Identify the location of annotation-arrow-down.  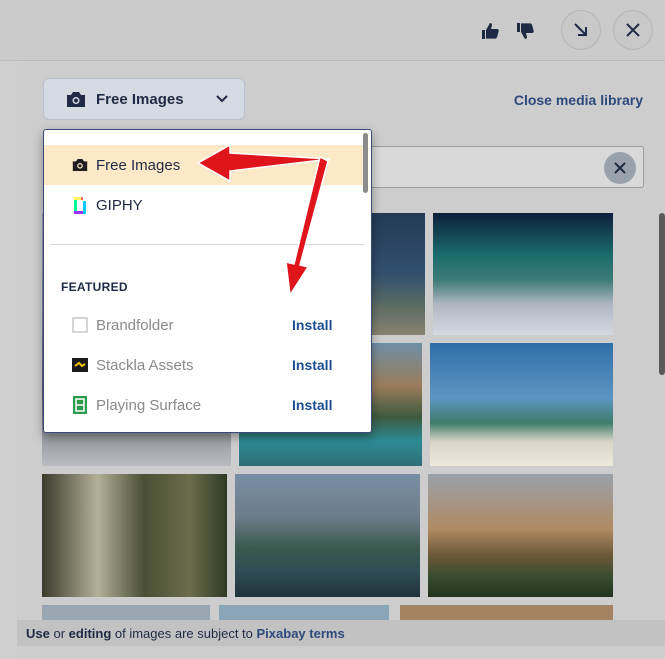
(307, 226).